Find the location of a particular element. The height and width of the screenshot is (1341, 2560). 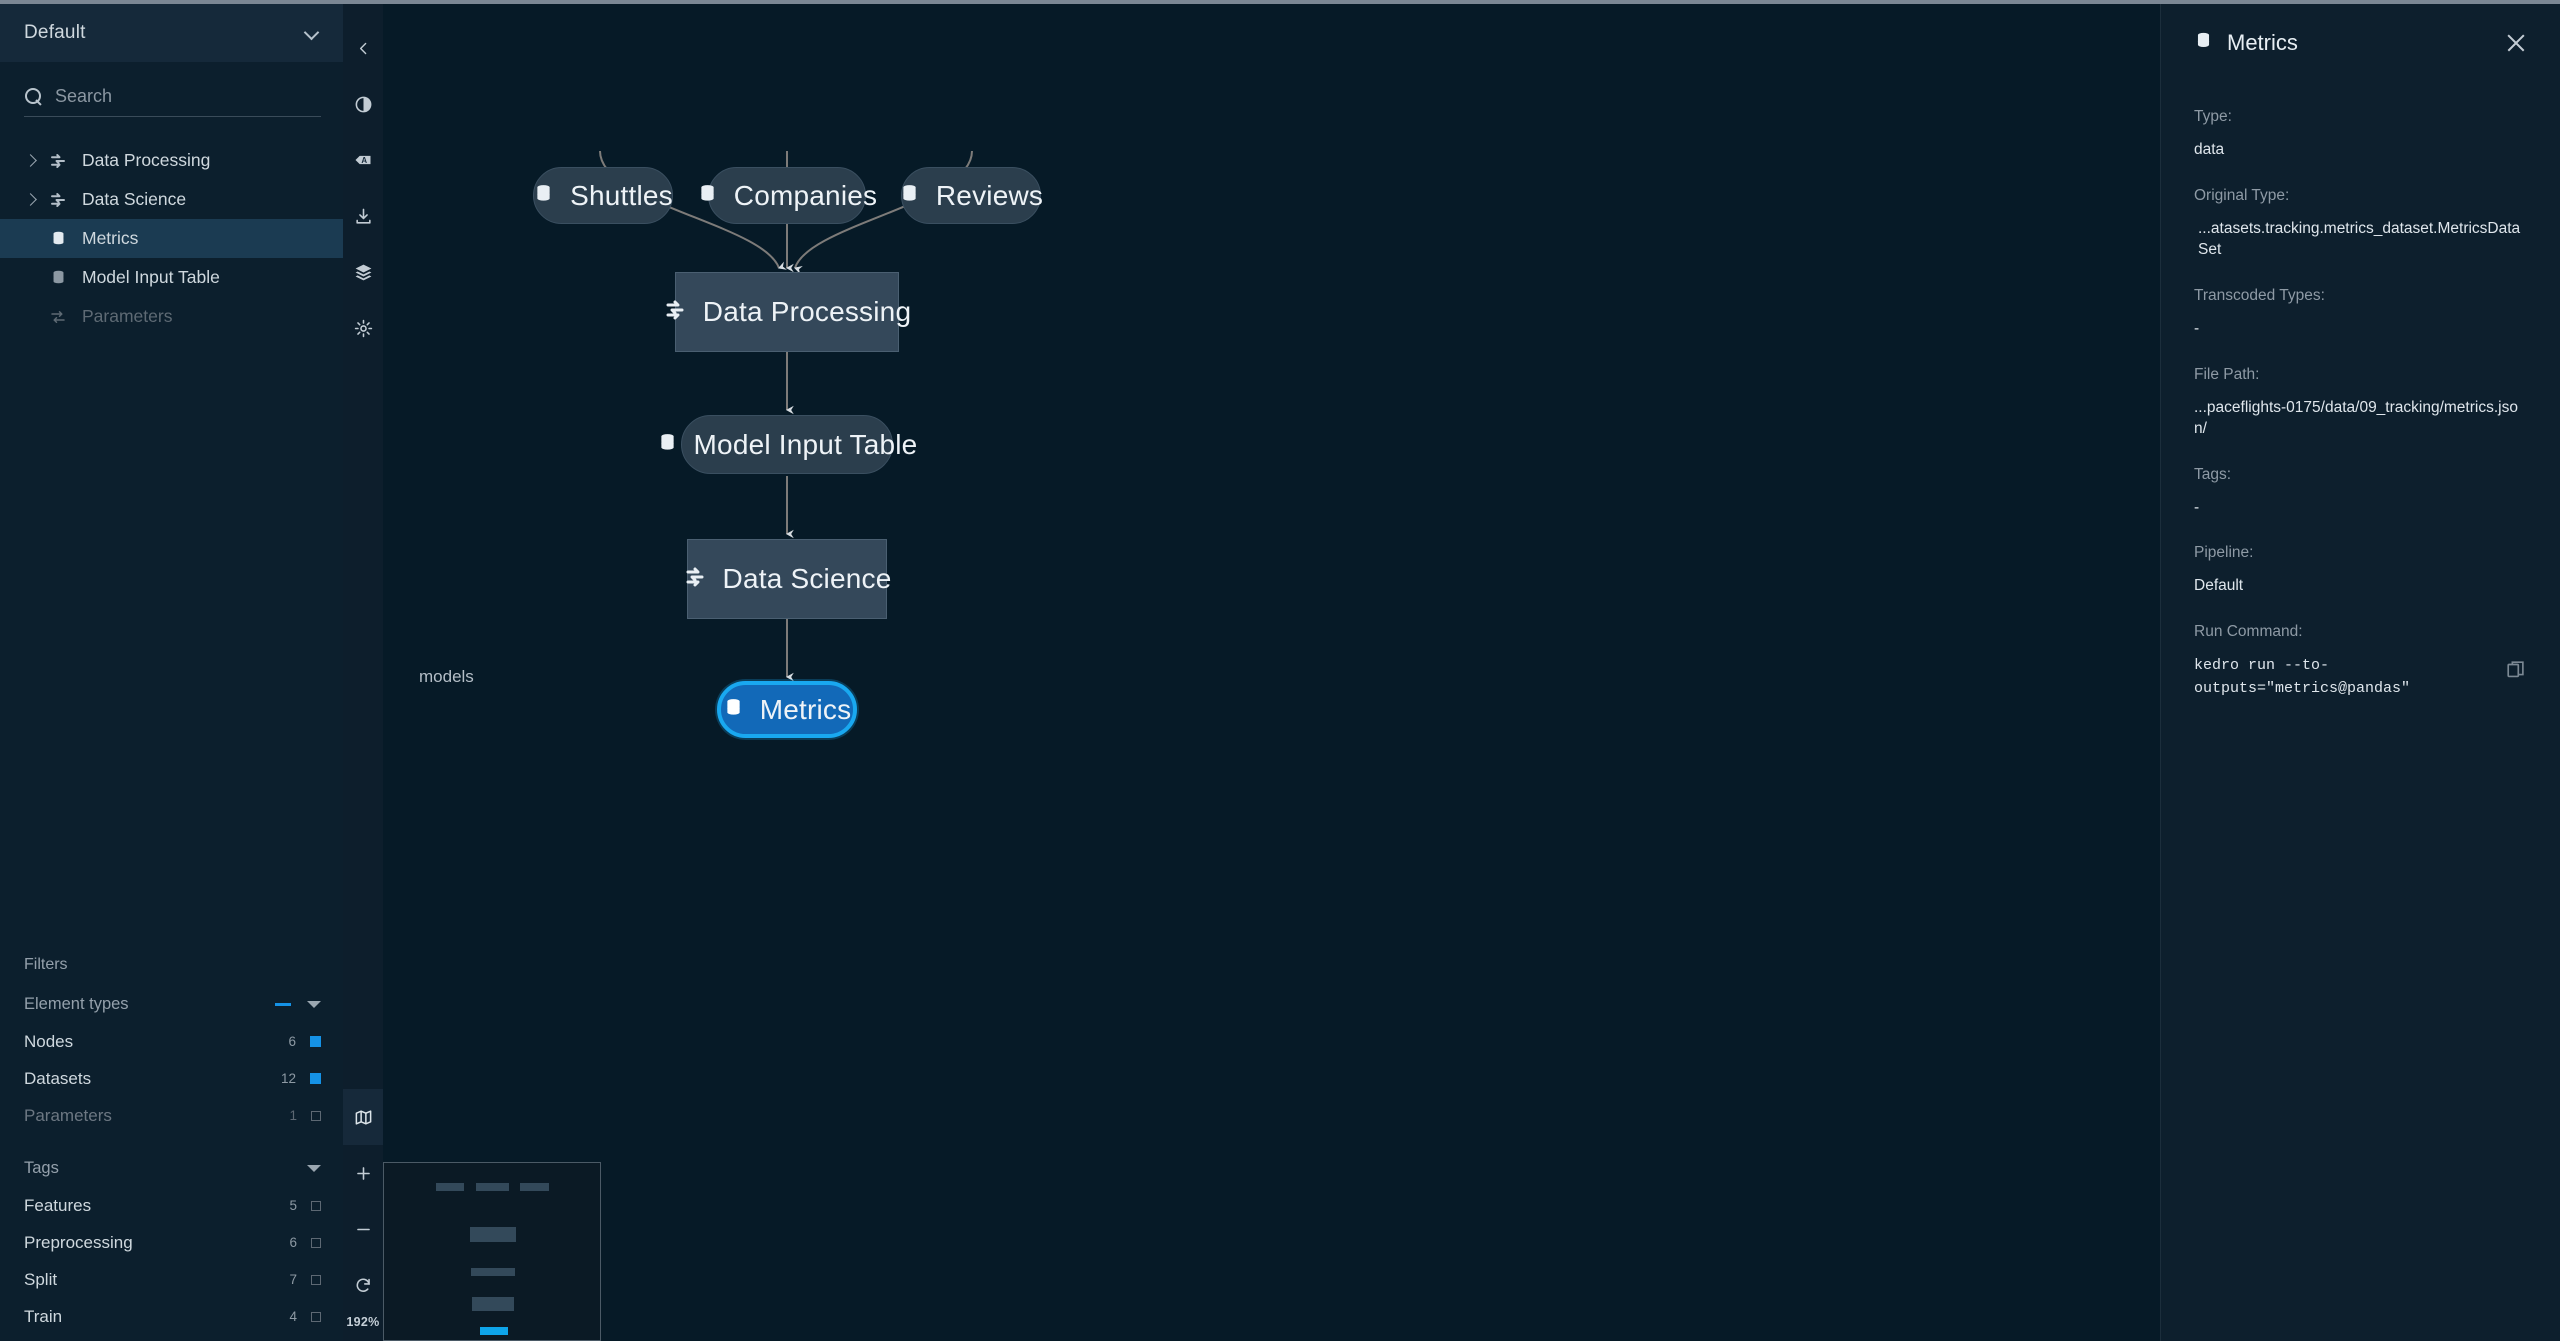

flow-node-data-science: Data Science is located at coordinates (788, 579).